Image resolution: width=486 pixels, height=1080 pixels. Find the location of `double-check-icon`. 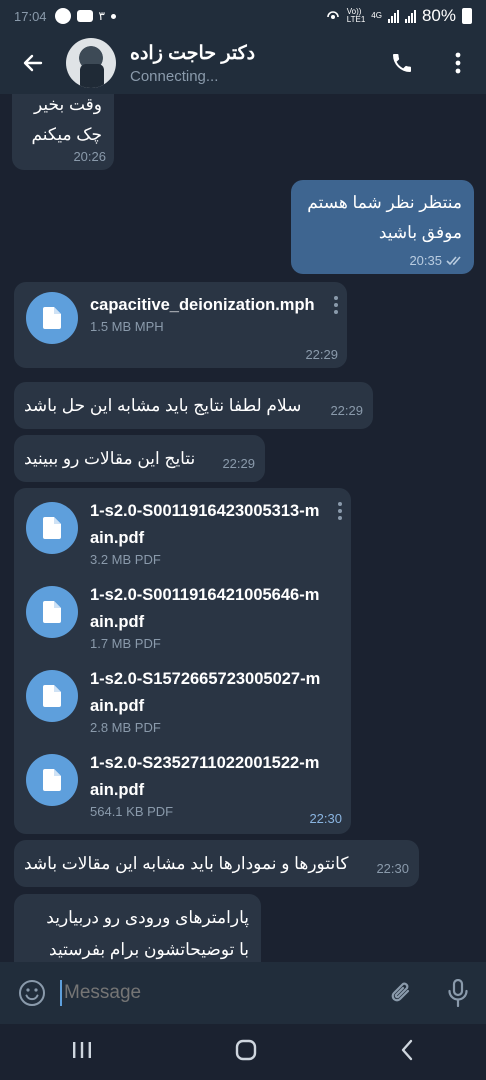

double-check-icon is located at coordinates (453, 260).